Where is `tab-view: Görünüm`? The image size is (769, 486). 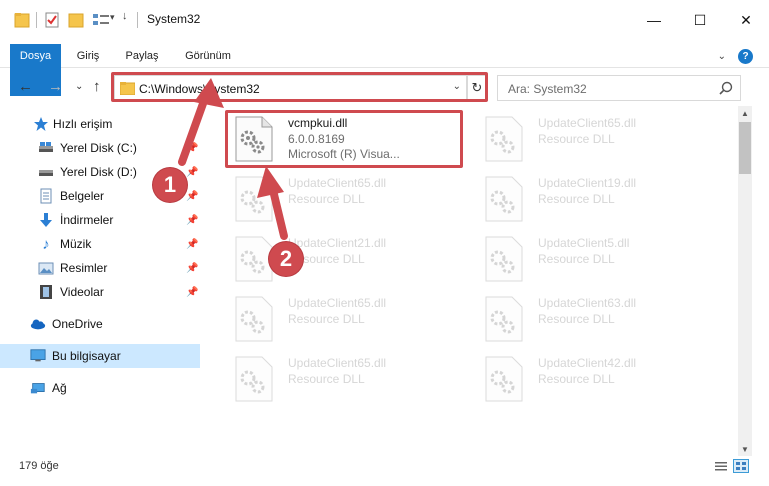 tab-view: Görünüm is located at coordinates (208, 56).